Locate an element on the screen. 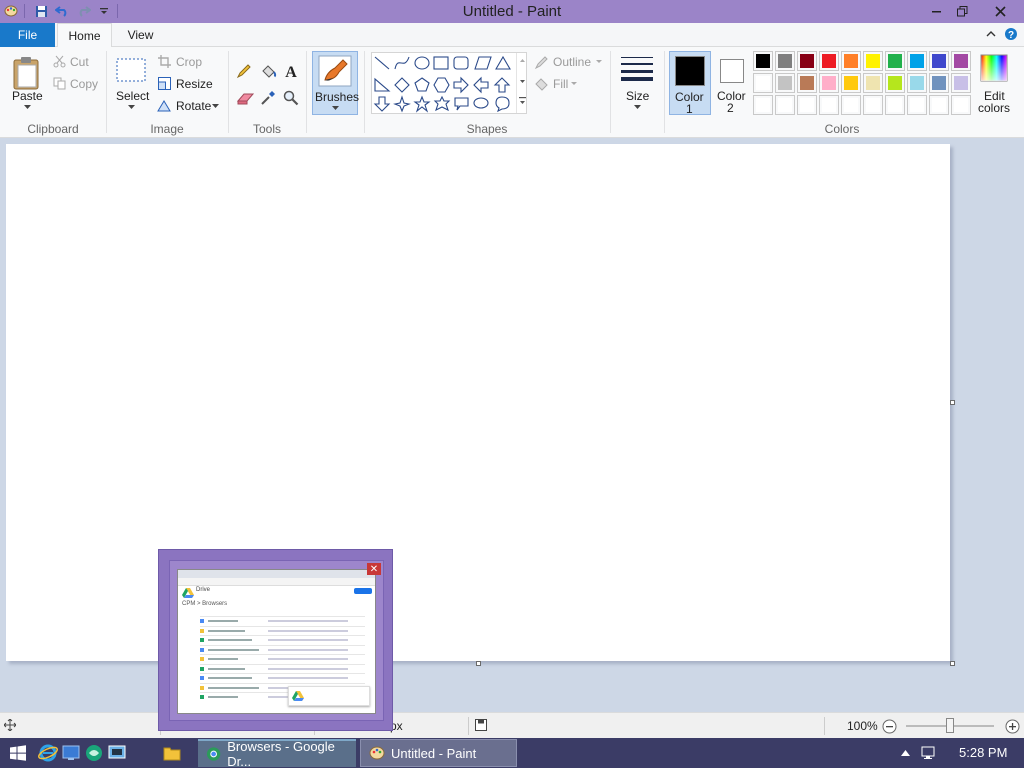 Image resolution: width=1024 pixels, height=768 pixels. start-button is located at coordinates (18, 753).